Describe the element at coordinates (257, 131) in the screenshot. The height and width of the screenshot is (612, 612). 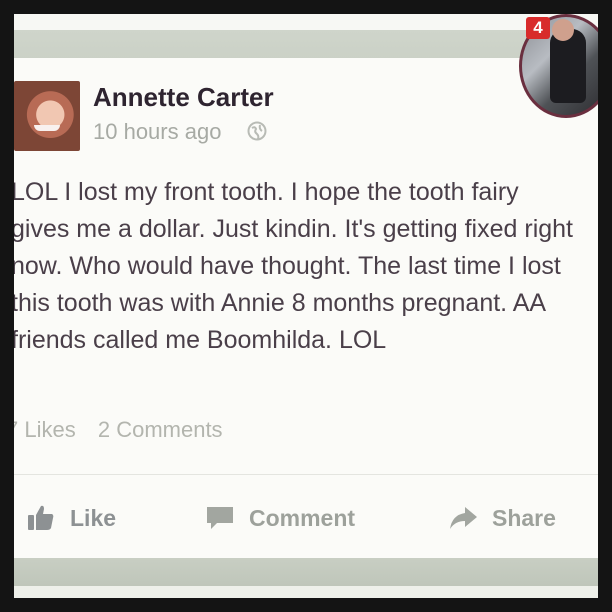
I see `globe-icon` at that location.